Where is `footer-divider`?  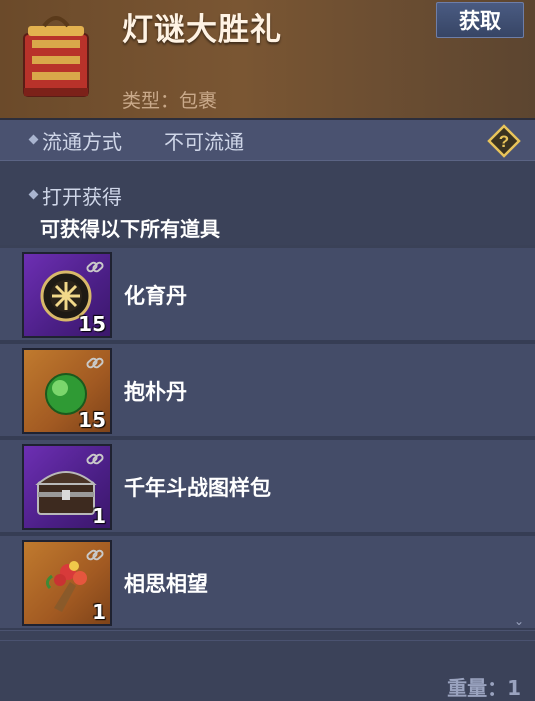 footer-divider is located at coordinates (267, 640).